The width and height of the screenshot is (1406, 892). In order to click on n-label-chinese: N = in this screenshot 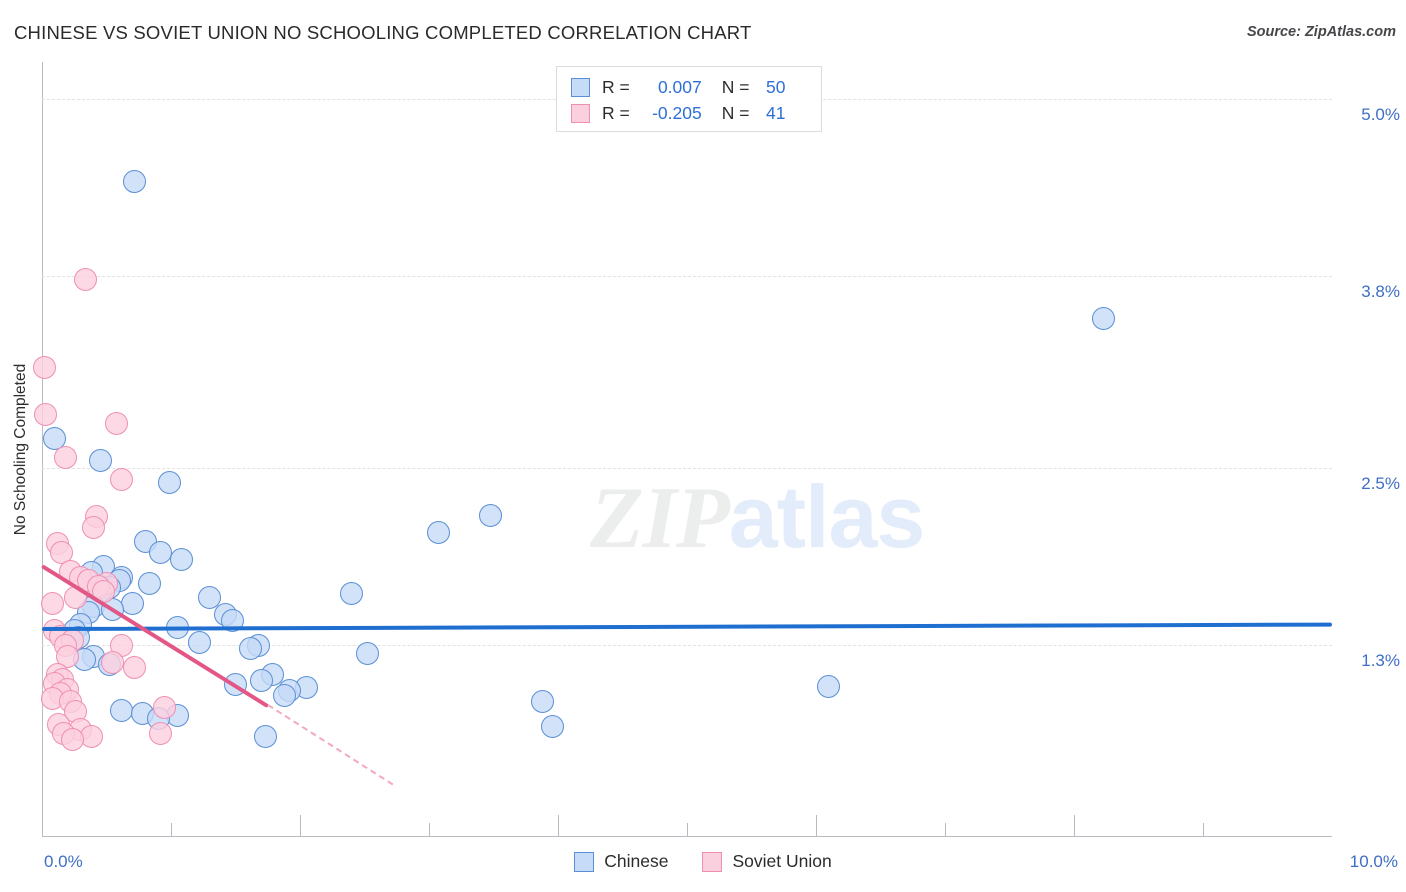, I will do `click(735, 86)`.